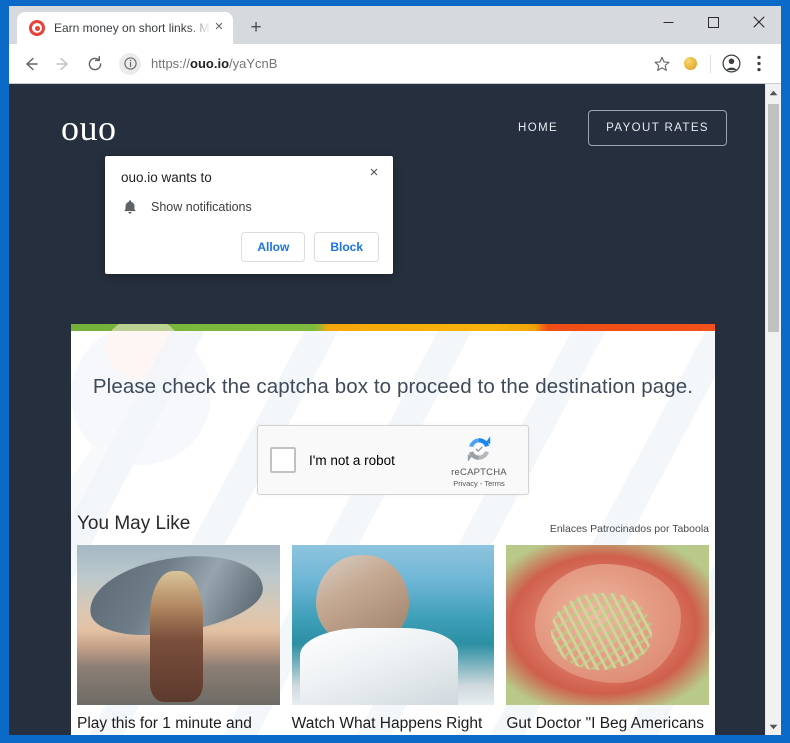 The height and width of the screenshot is (743, 790). I want to click on browser-tab: Earn money on short links. Make ×, so click(125, 28).